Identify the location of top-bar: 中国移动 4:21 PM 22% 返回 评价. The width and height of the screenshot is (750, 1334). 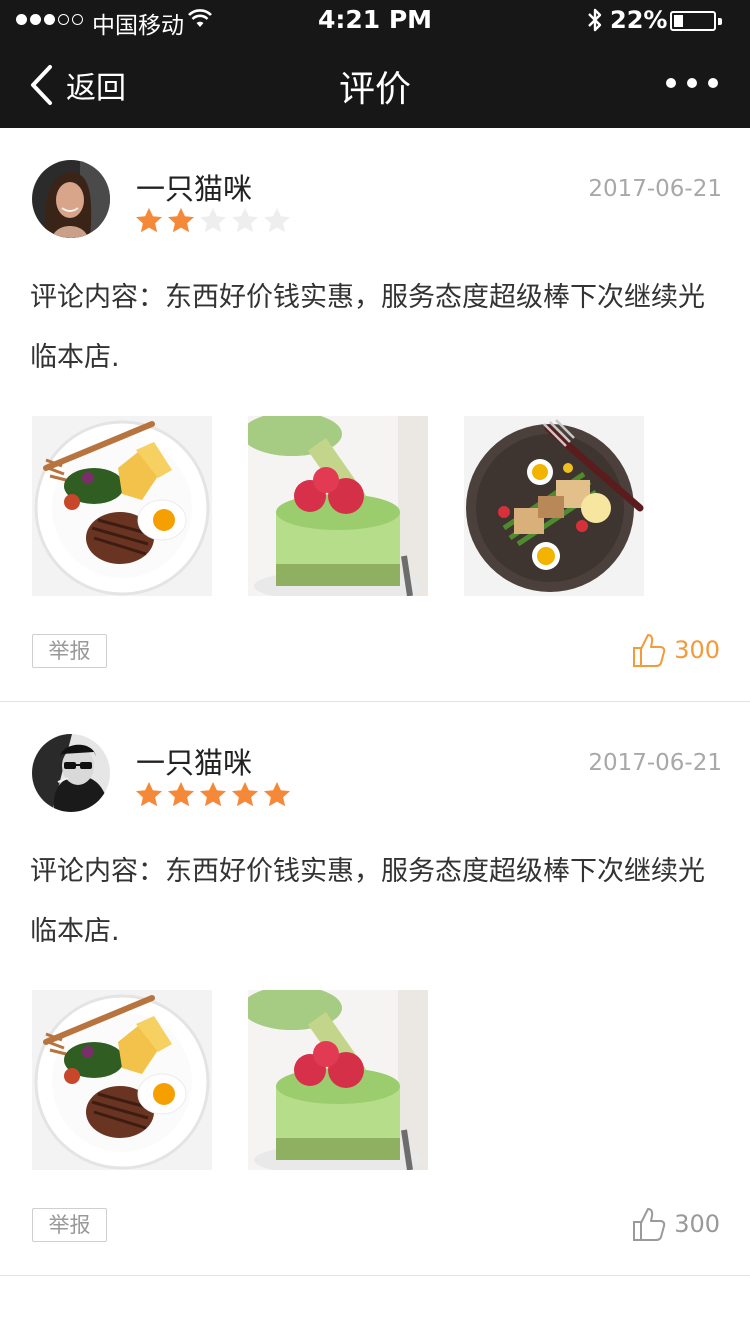
(375, 64).